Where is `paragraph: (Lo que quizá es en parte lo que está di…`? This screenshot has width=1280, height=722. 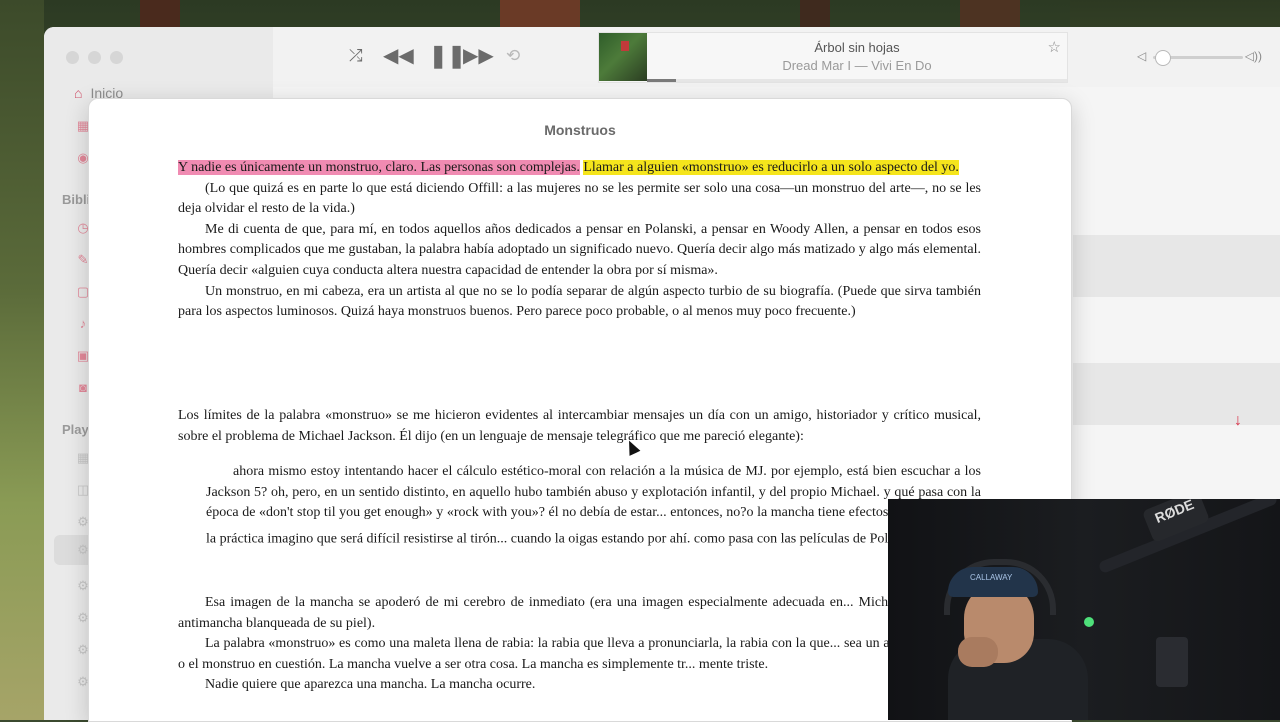
paragraph: (Lo que quizá es en parte lo que está di… is located at coordinates (579, 198).